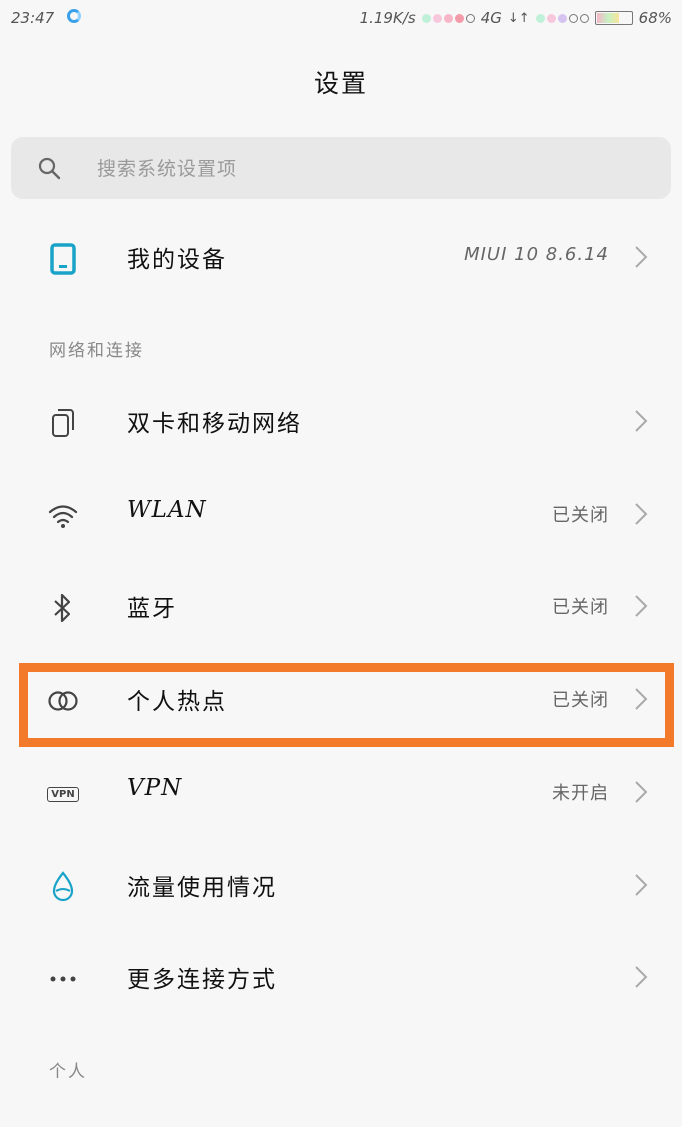  Describe the element at coordinates (155, 788) in the screenshot. I see `item-label: VPN` at that location.